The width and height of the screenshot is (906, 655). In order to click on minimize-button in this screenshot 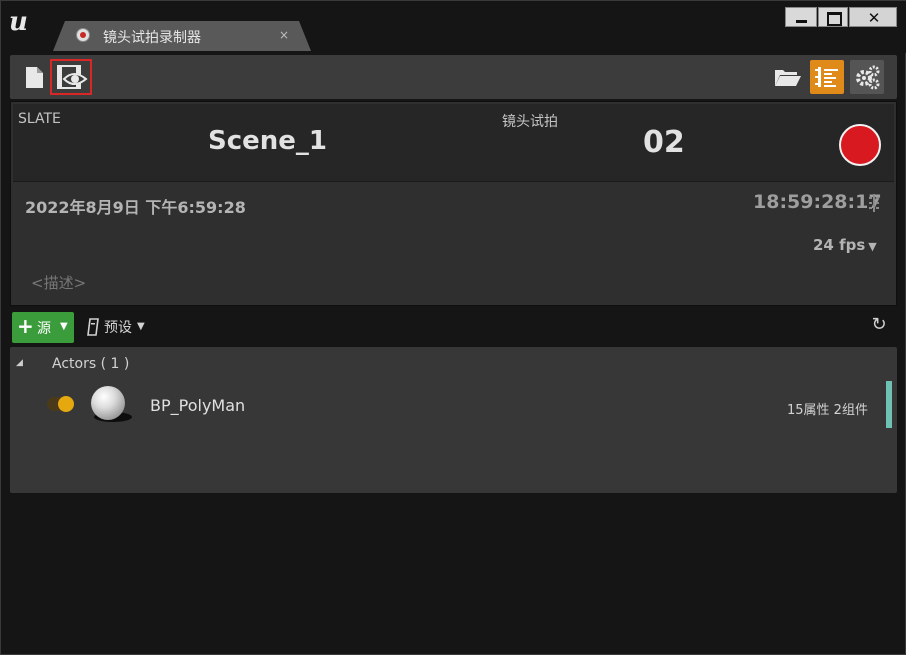, I will do `click(801, 17)`.